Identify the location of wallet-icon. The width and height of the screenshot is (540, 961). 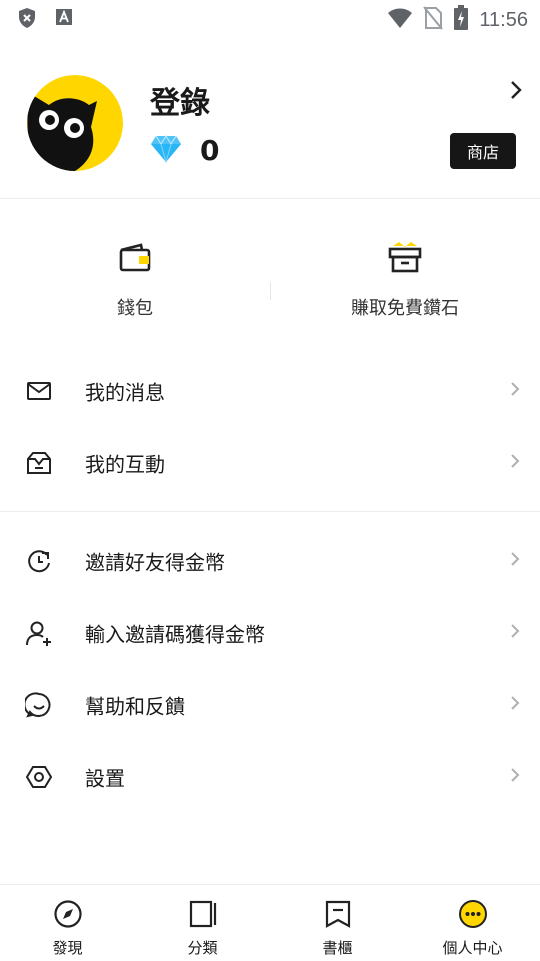
(135, 260).